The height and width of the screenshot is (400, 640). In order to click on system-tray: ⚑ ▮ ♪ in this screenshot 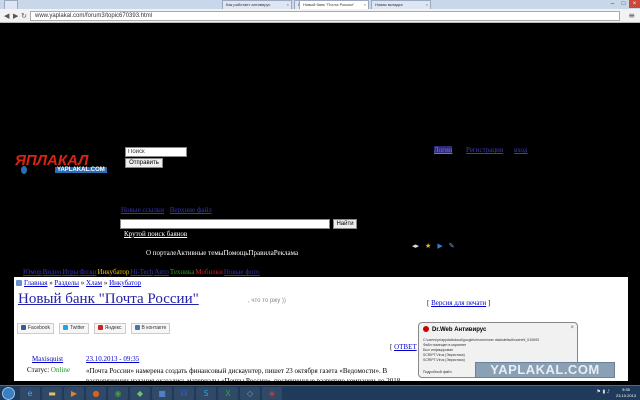, I will do `click(603, 392)`.